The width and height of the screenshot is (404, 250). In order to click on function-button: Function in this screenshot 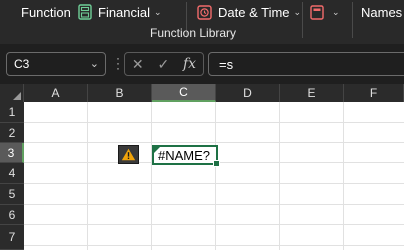, I will do `click(46, 12)`.